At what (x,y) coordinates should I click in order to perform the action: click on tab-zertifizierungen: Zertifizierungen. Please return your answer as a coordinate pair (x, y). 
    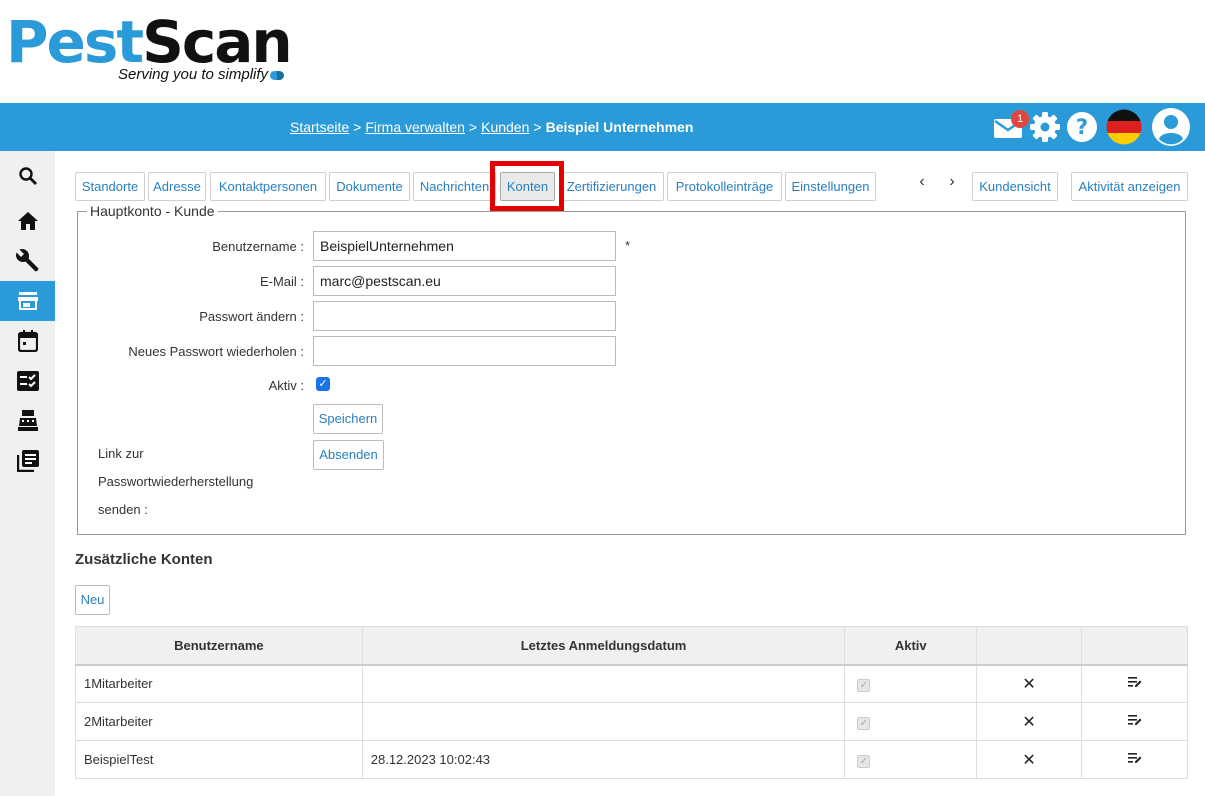
    Looking at the image, I should click on (611, 186).